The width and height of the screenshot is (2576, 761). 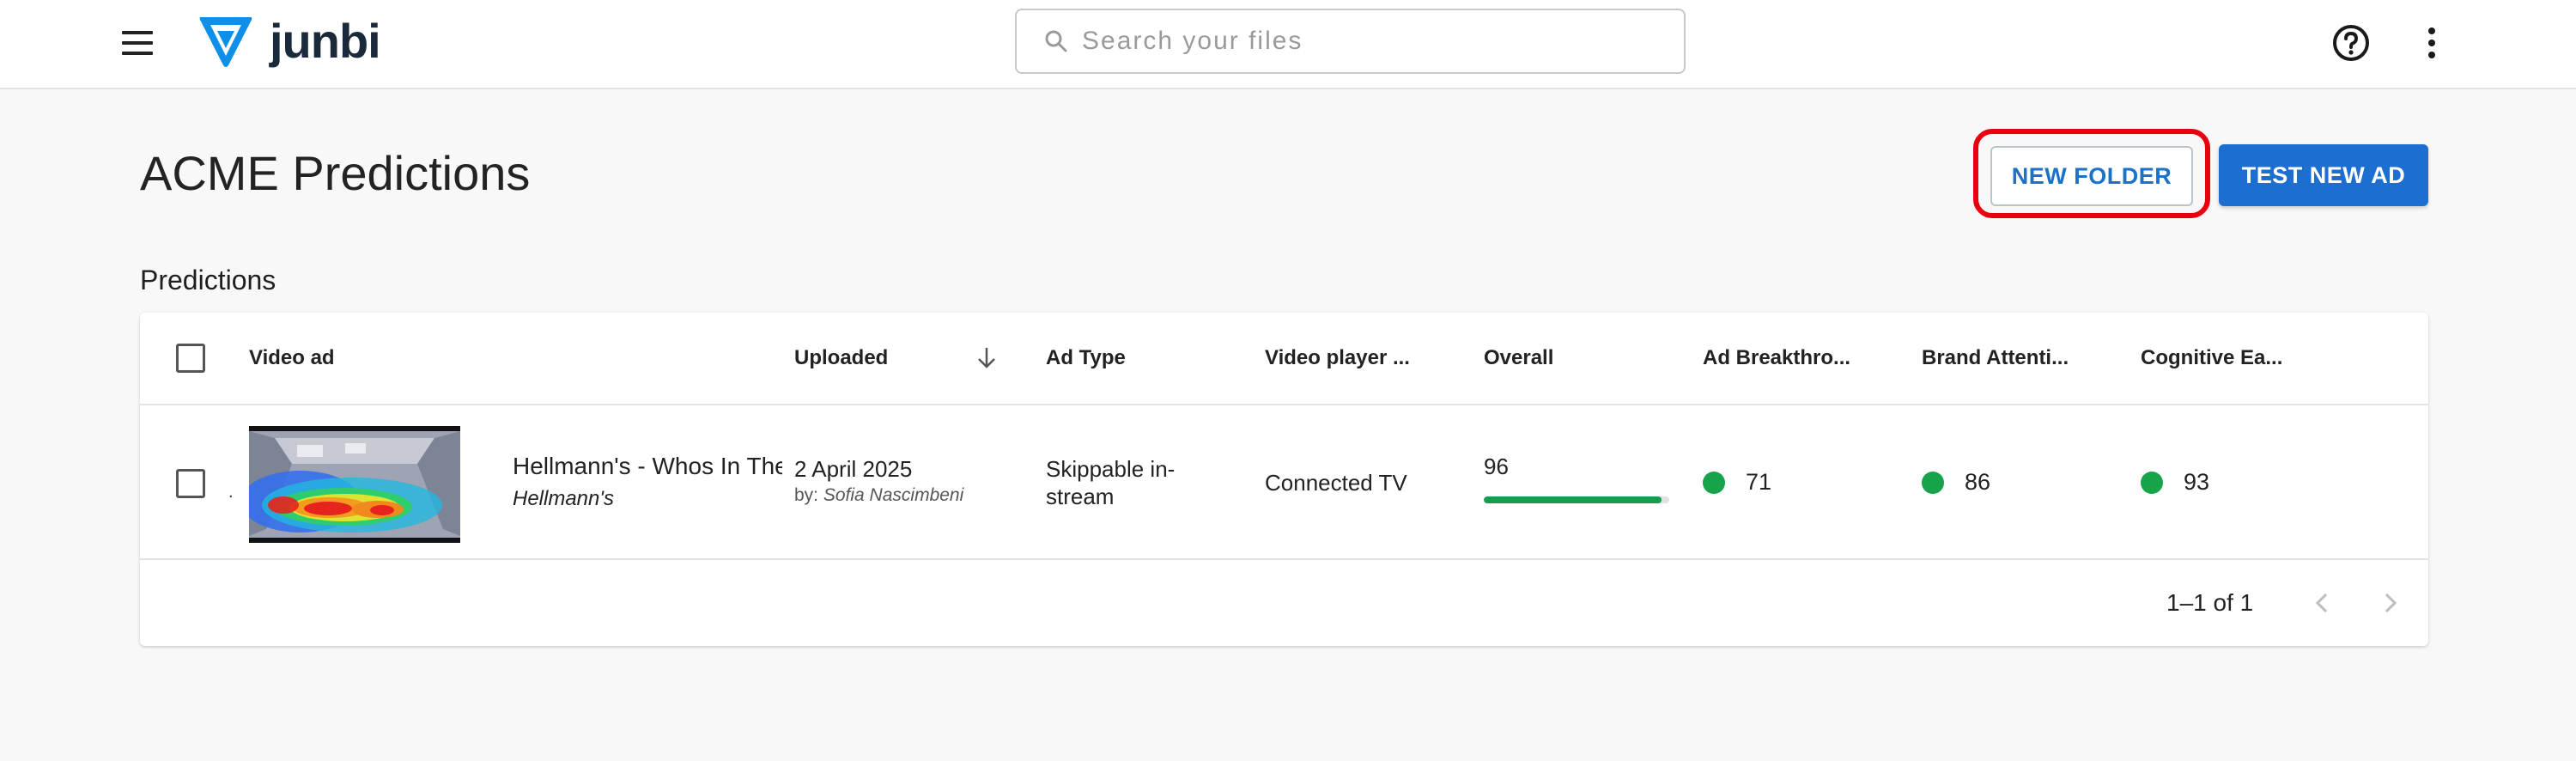 I want to click on cognitive-ease-value: 93, so click(x=2197, y=482).